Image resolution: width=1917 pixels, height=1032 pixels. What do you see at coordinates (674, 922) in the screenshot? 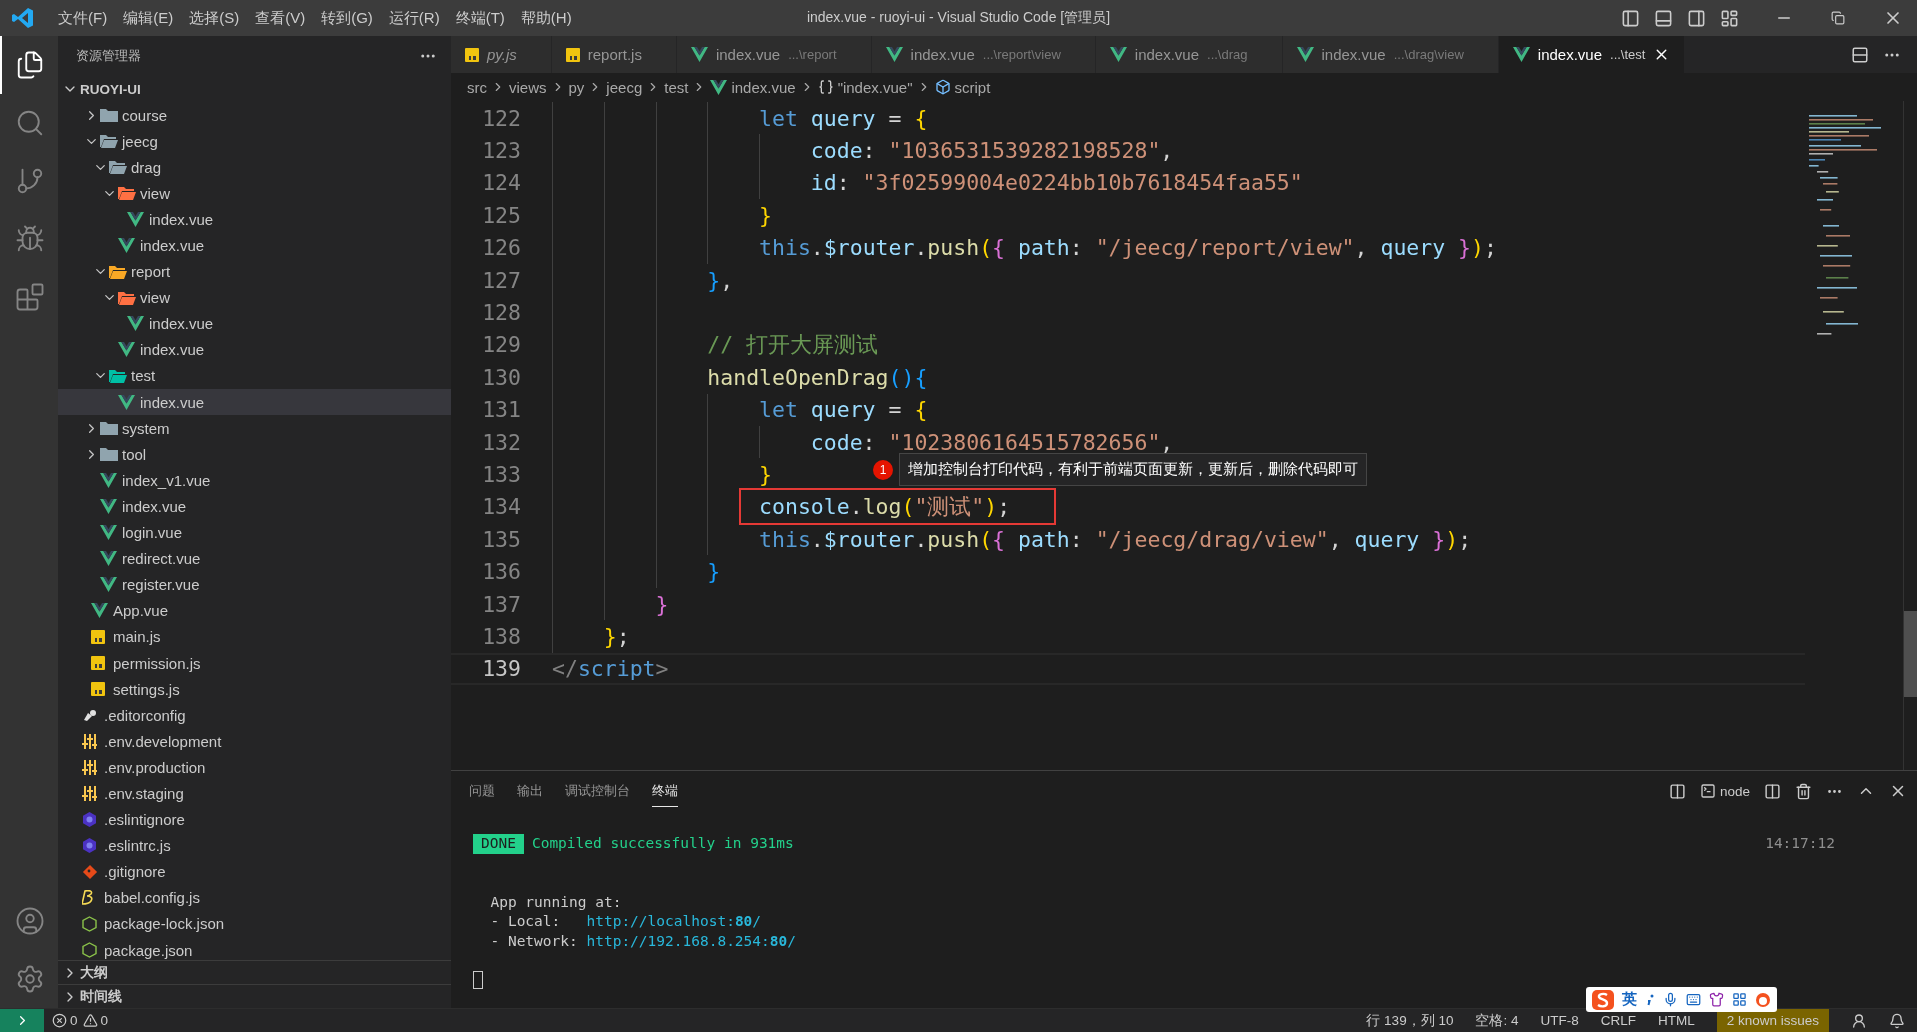
I see `terminal-link: http://localhost:80/` at bounding box center [674, 922].